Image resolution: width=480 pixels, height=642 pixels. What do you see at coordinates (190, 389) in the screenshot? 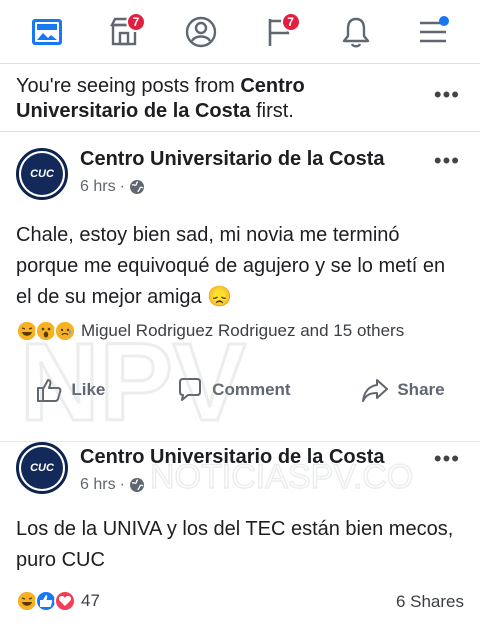
I see `comment-icon` at bounding box center [190, 389].